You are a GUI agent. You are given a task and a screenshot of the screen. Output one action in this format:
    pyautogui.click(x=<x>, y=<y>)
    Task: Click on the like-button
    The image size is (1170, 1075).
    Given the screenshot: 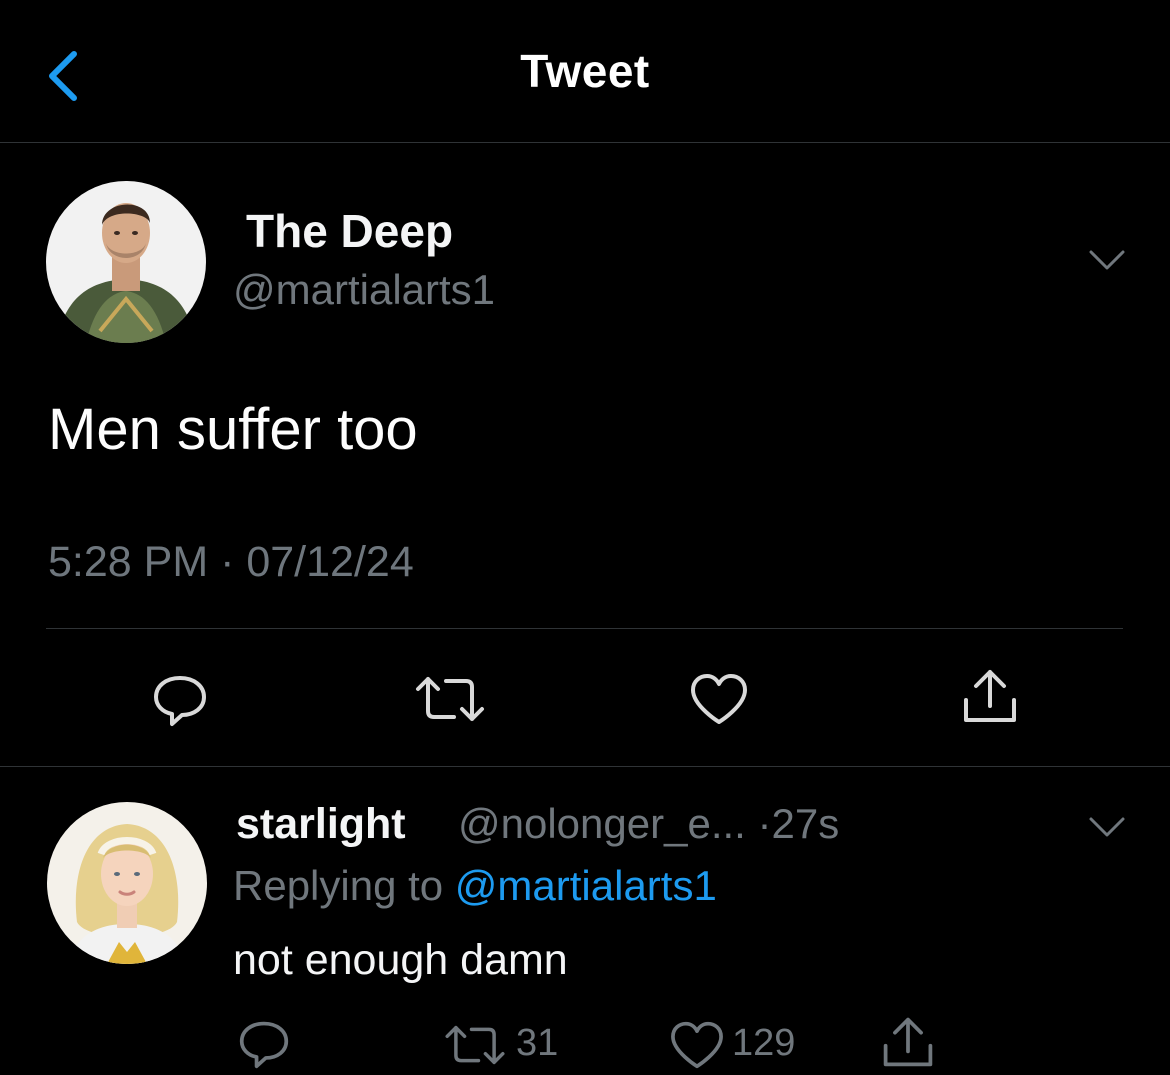 What is the action you would take?
    pyautogui.click(x=719, y=701)
    